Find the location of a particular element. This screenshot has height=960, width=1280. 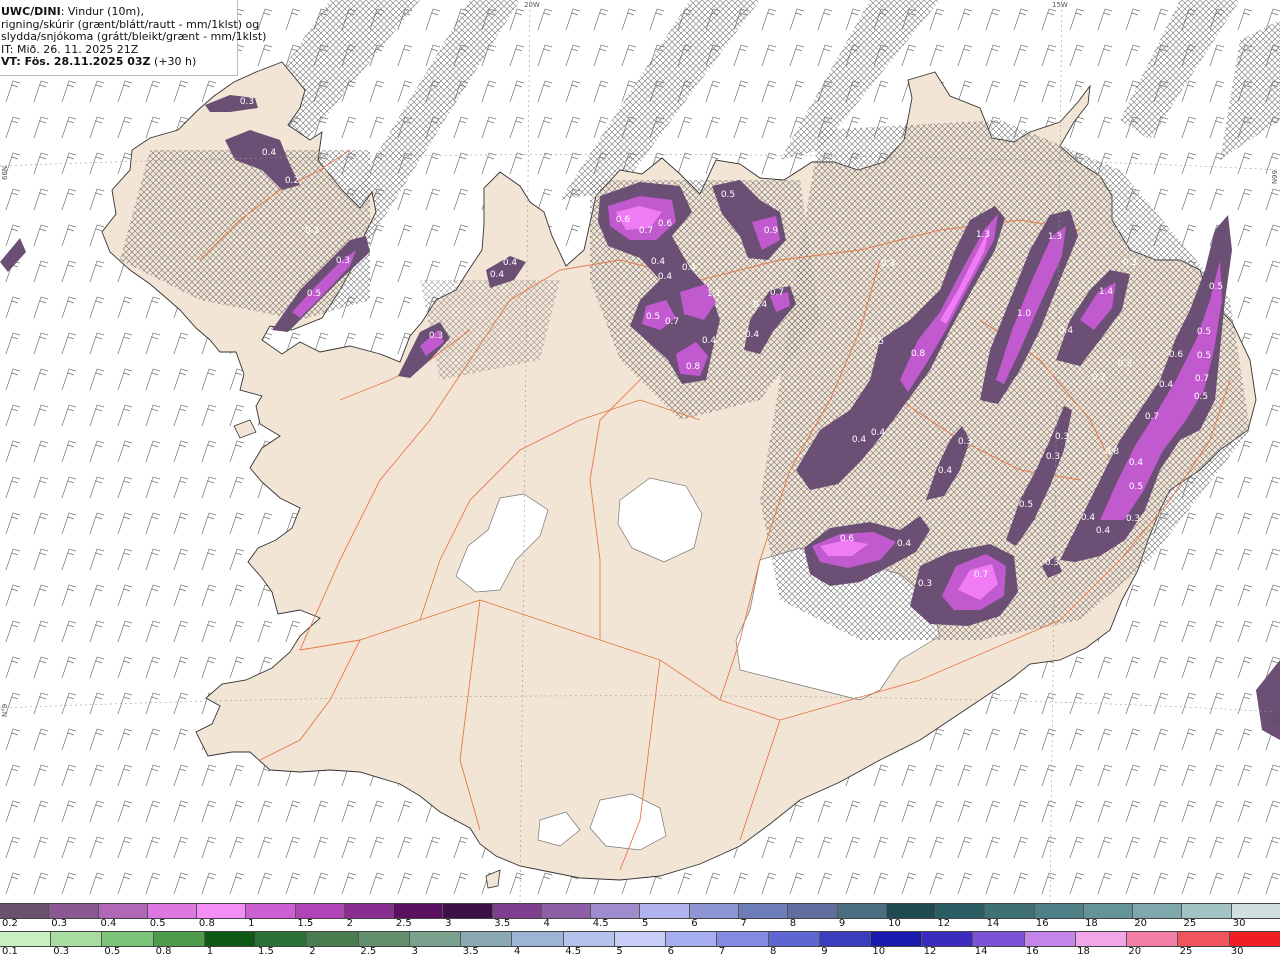

rain-legend-tick: 18 is located at coordinates (1083, 951).